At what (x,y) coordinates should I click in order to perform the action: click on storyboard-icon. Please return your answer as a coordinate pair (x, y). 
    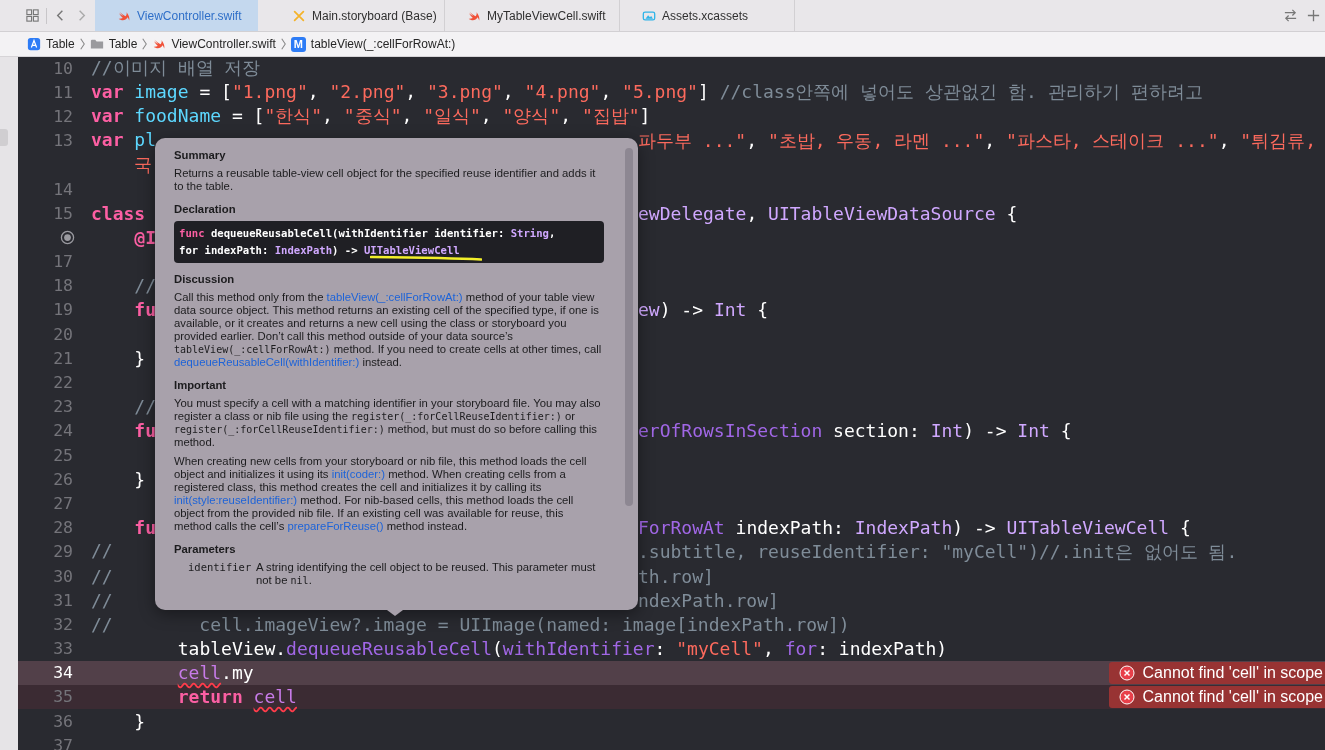
    Looking at the image, I should click on (299, 15).